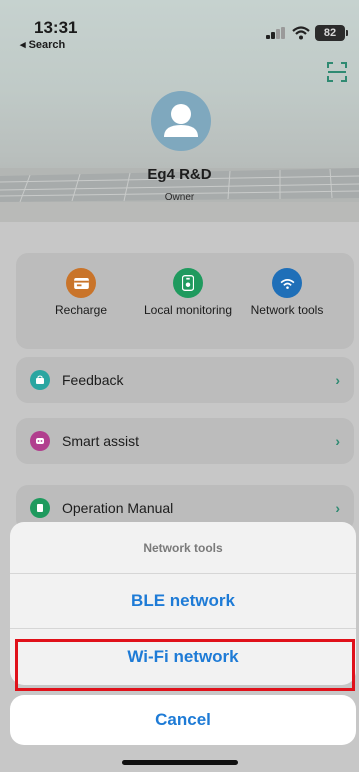  I want to click on wifi-signal-icon, so click(287, 283).